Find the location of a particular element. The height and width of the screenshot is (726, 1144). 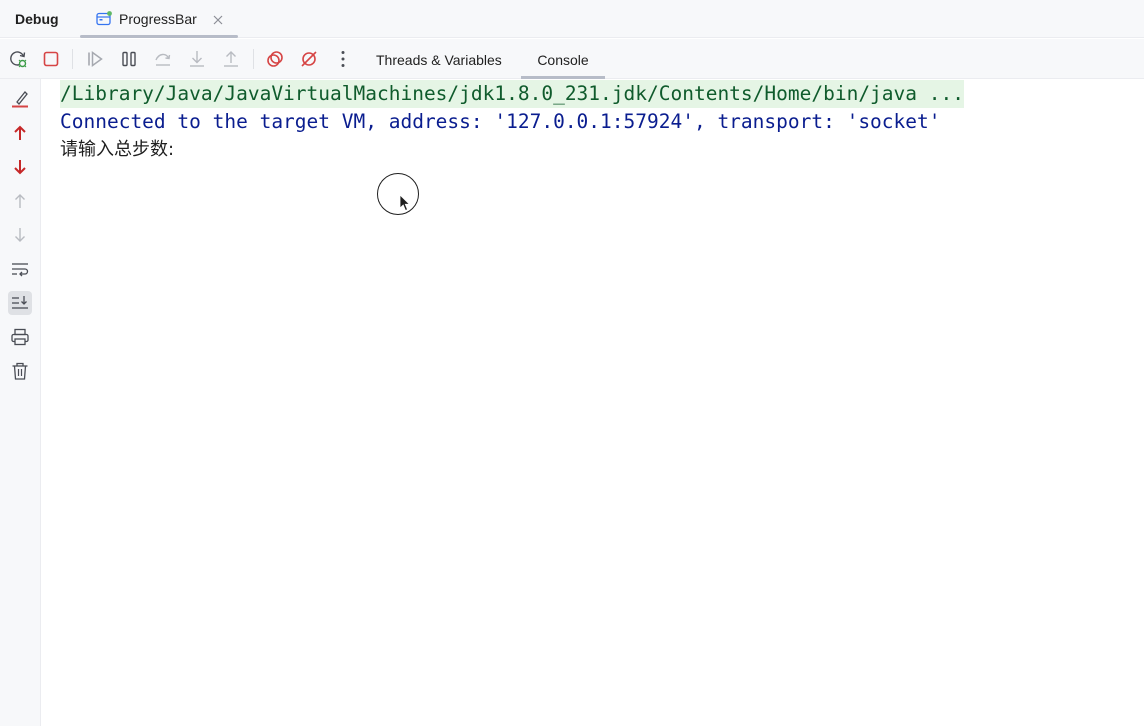

stop-icon is located at coordinates (51, 59).